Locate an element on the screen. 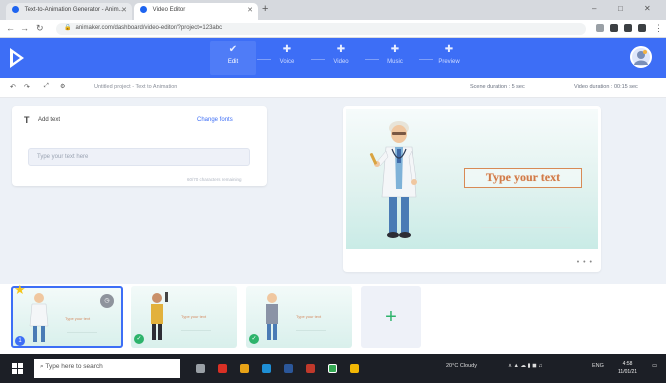 This screenshot has height=383, width=666. scene-baseline is located at coordinates (526, 227).